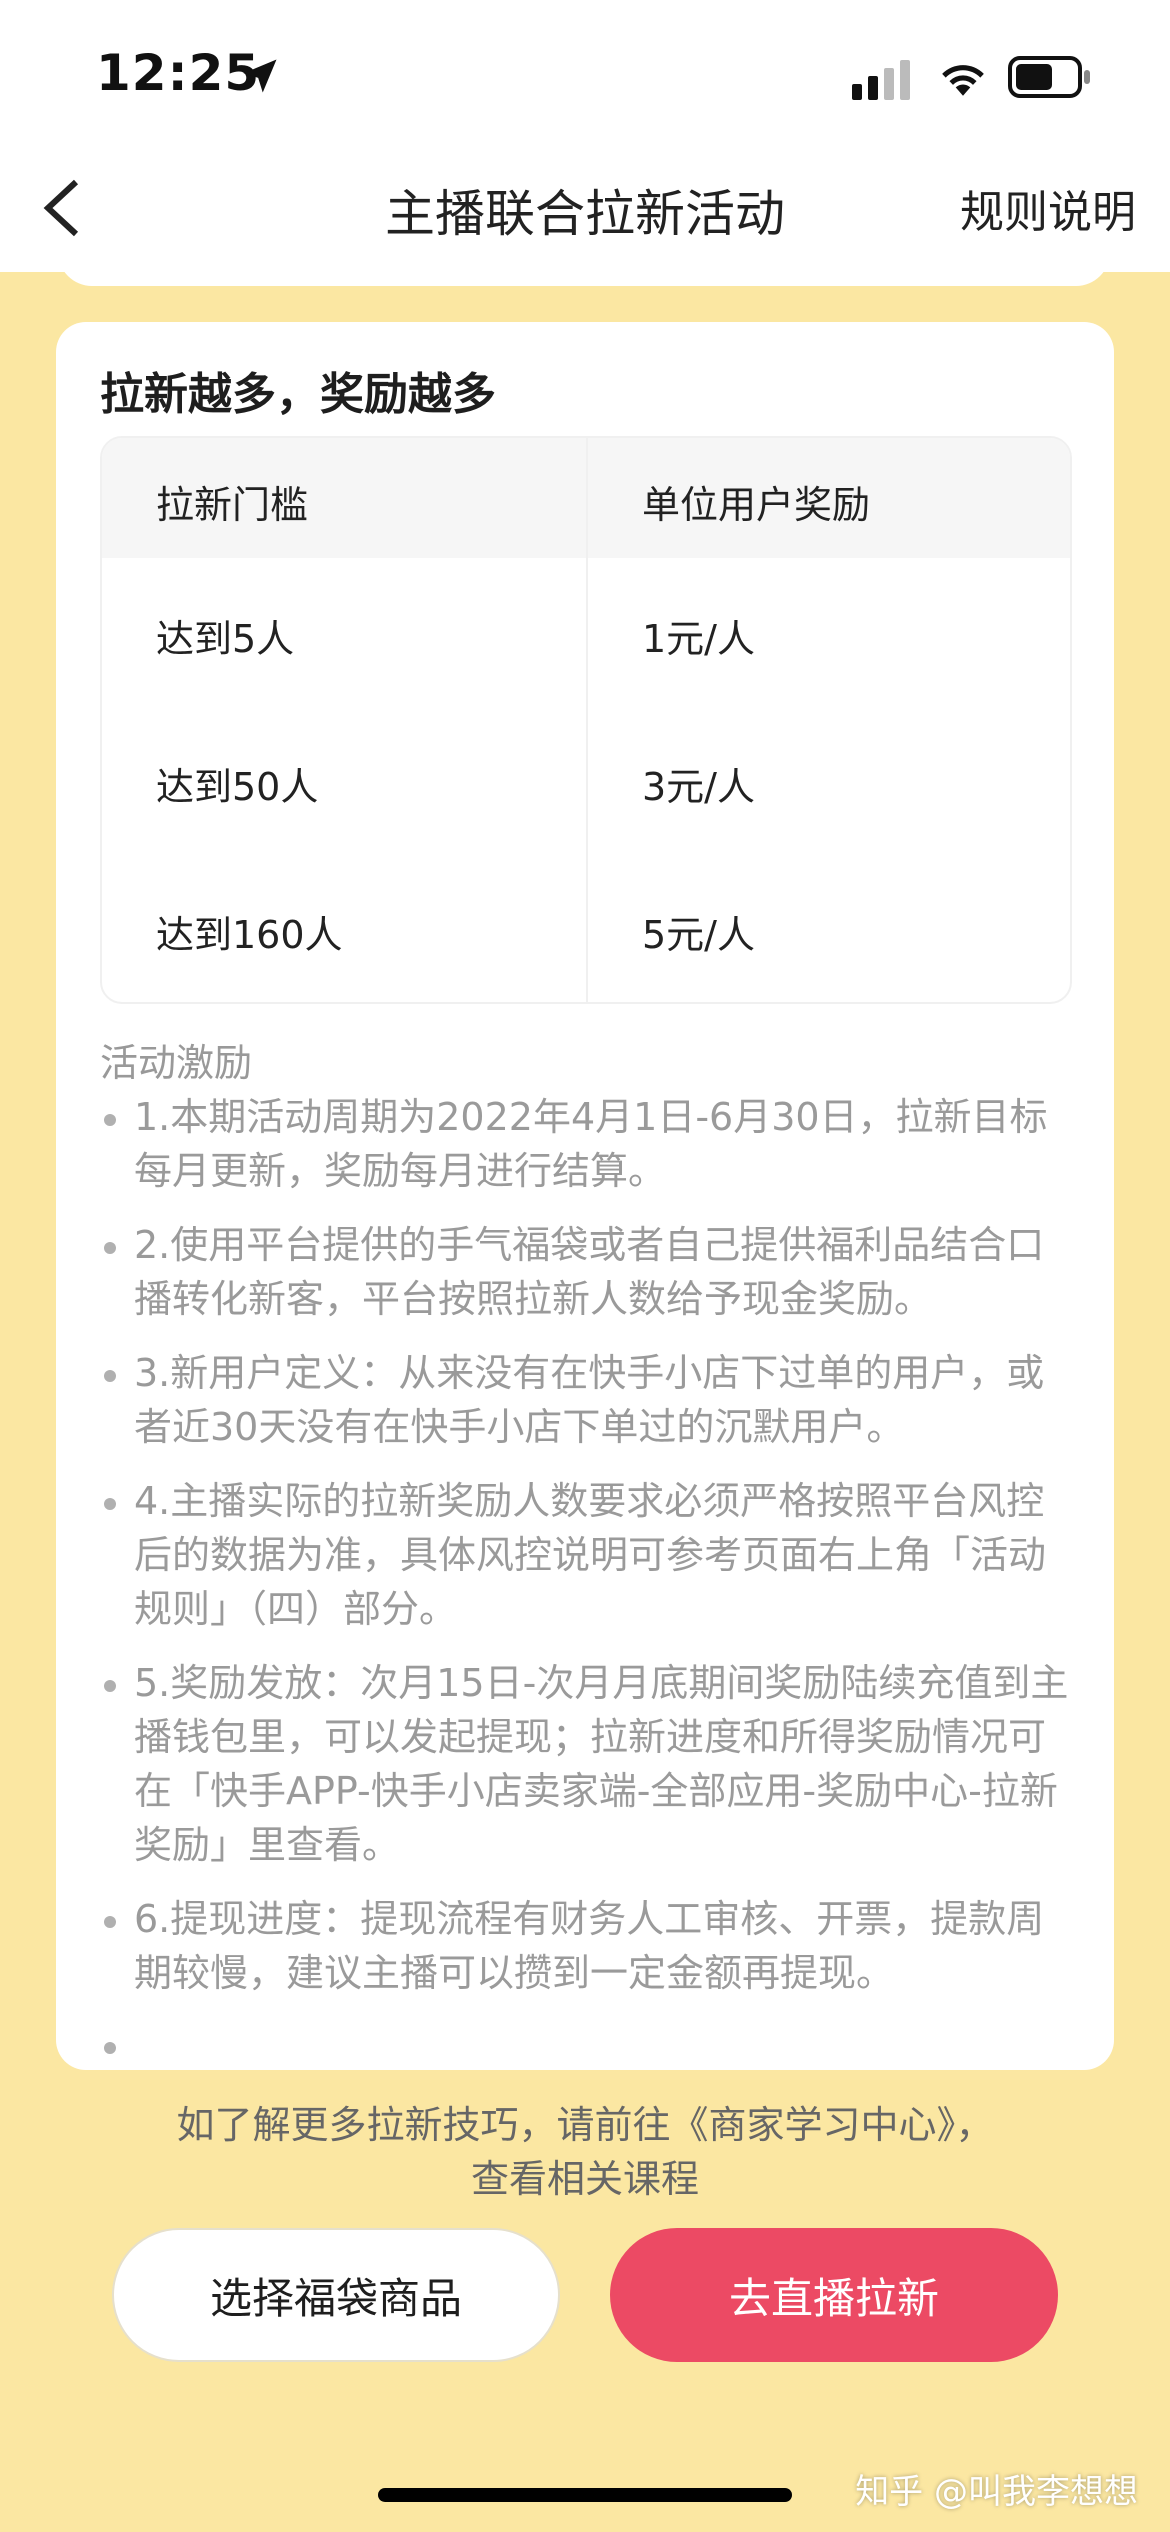 This screenshot has width=1170, height=2532. What do you see at coordinates (1048, 208) in the screenshot?
I see `rules-link: 规则说明` at bounding box center [1048, 208].